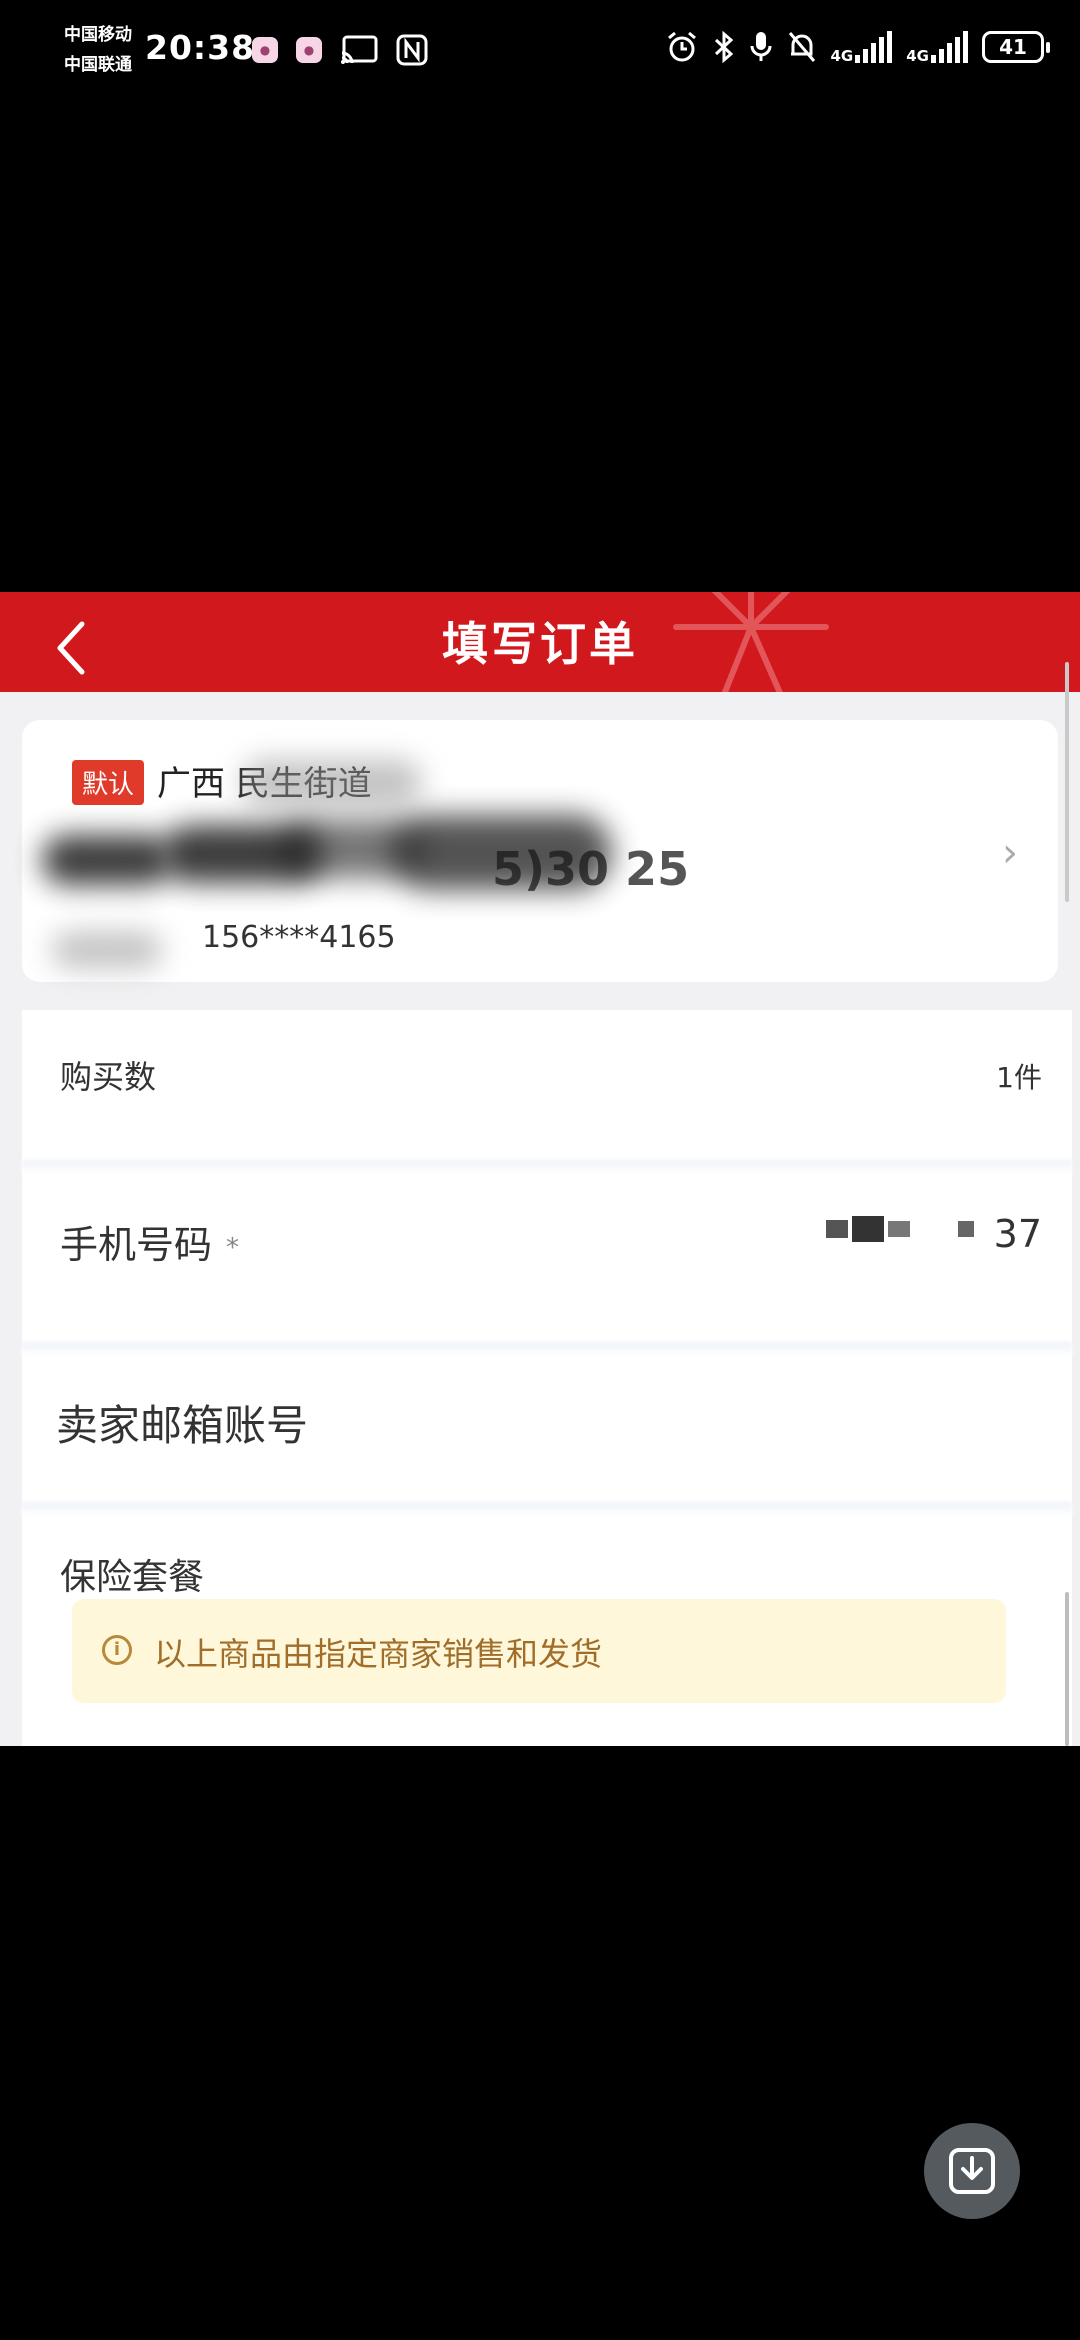 The image size is (1080, 2340). I want to click on phone-label-text: 手机号码, so click(136, 1245).